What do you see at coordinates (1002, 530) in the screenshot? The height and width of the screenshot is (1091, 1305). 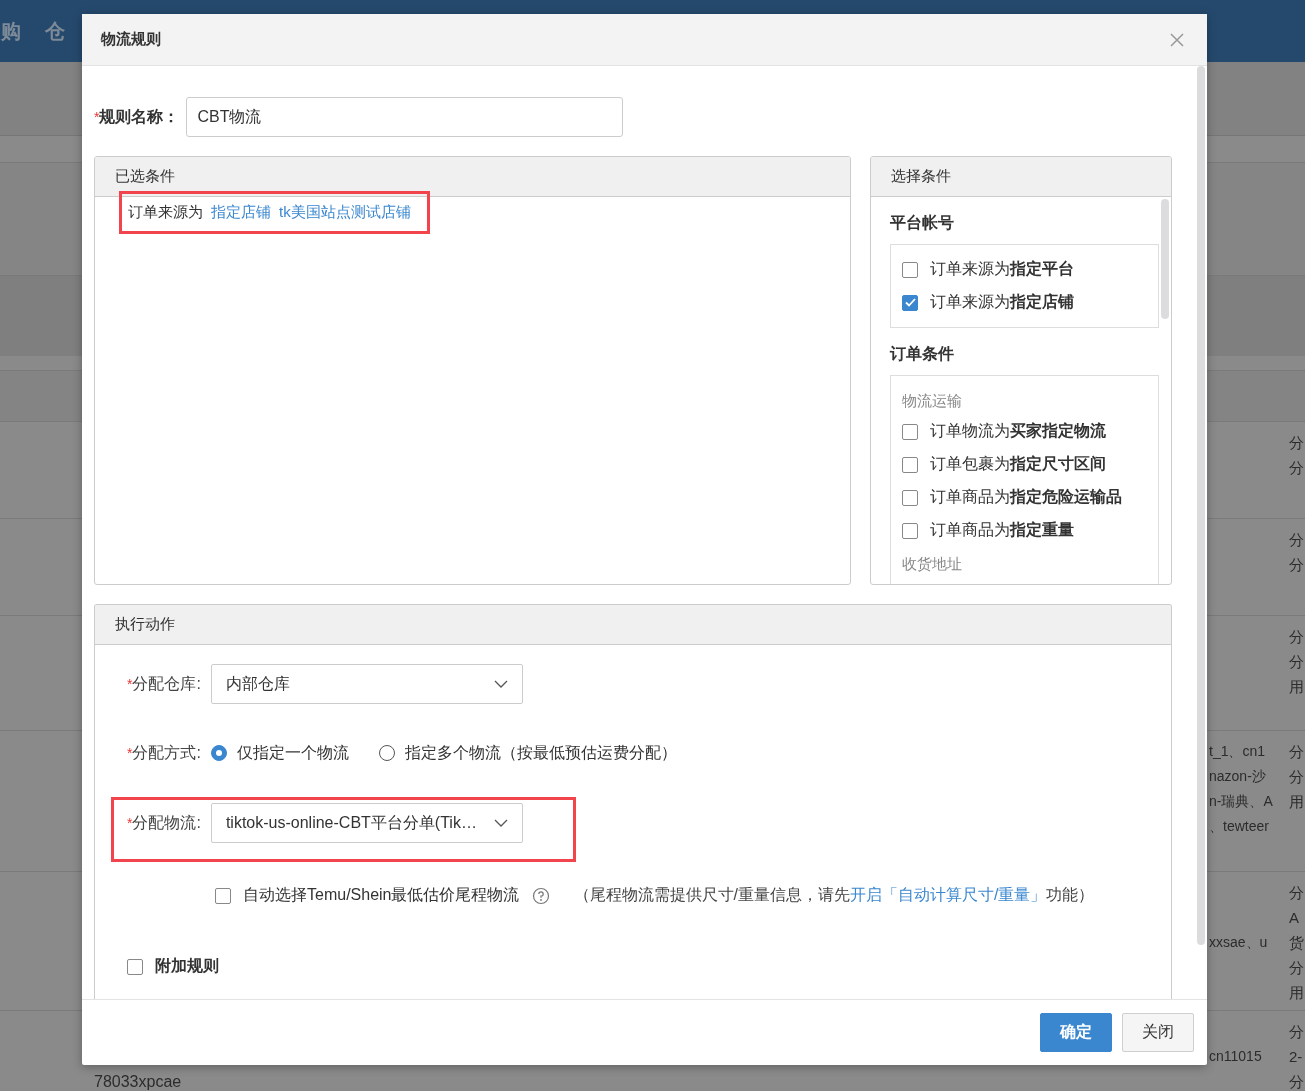 I see `condition-label: 订单商品为指定重量` at bounding box center [1002, 530].